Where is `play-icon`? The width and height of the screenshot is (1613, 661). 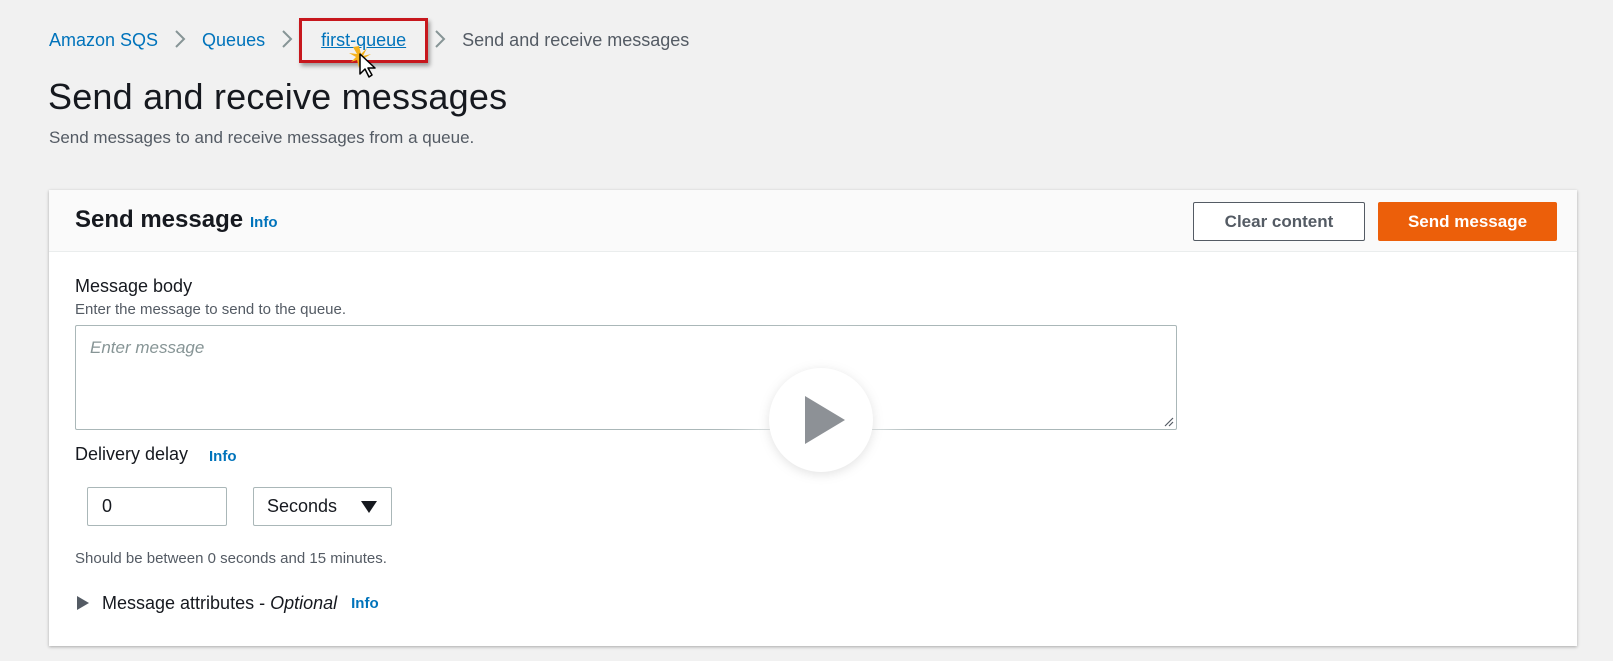
play-icon is located at coordinates (825, 420).